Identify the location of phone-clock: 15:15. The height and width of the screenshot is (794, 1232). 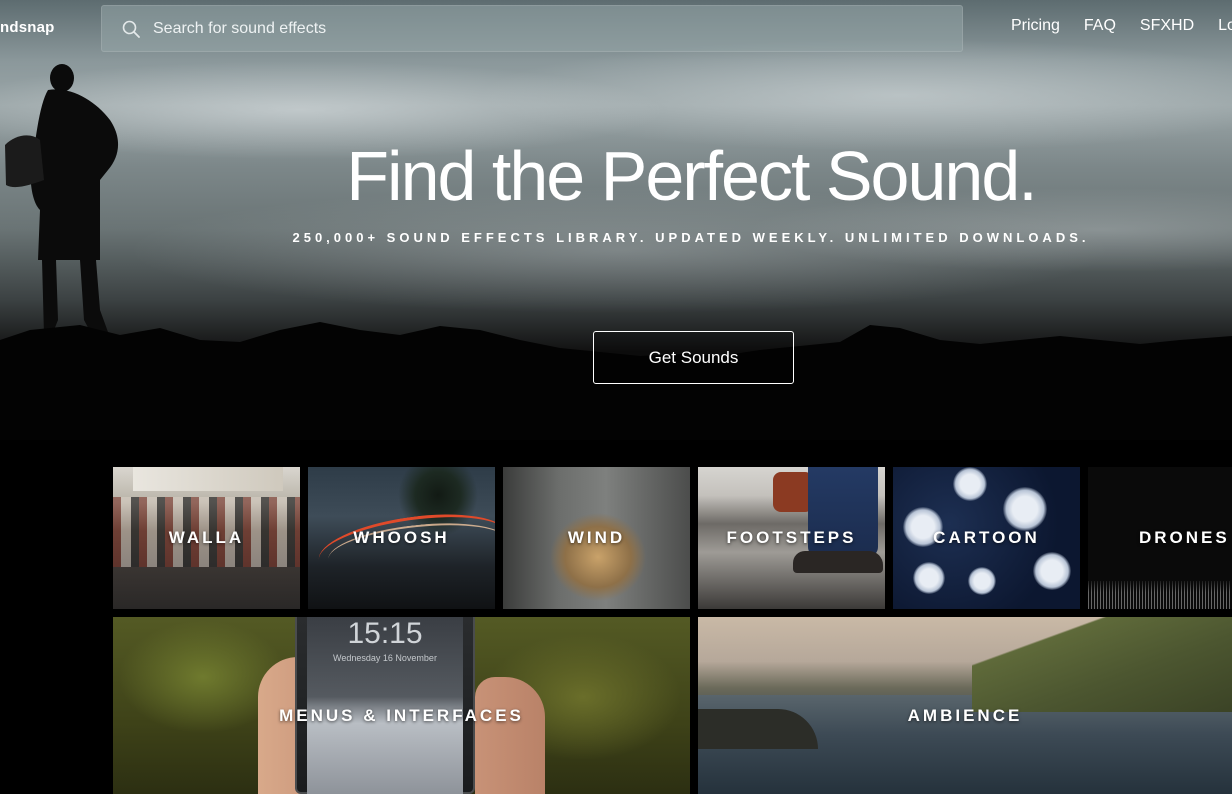
(385, 633).